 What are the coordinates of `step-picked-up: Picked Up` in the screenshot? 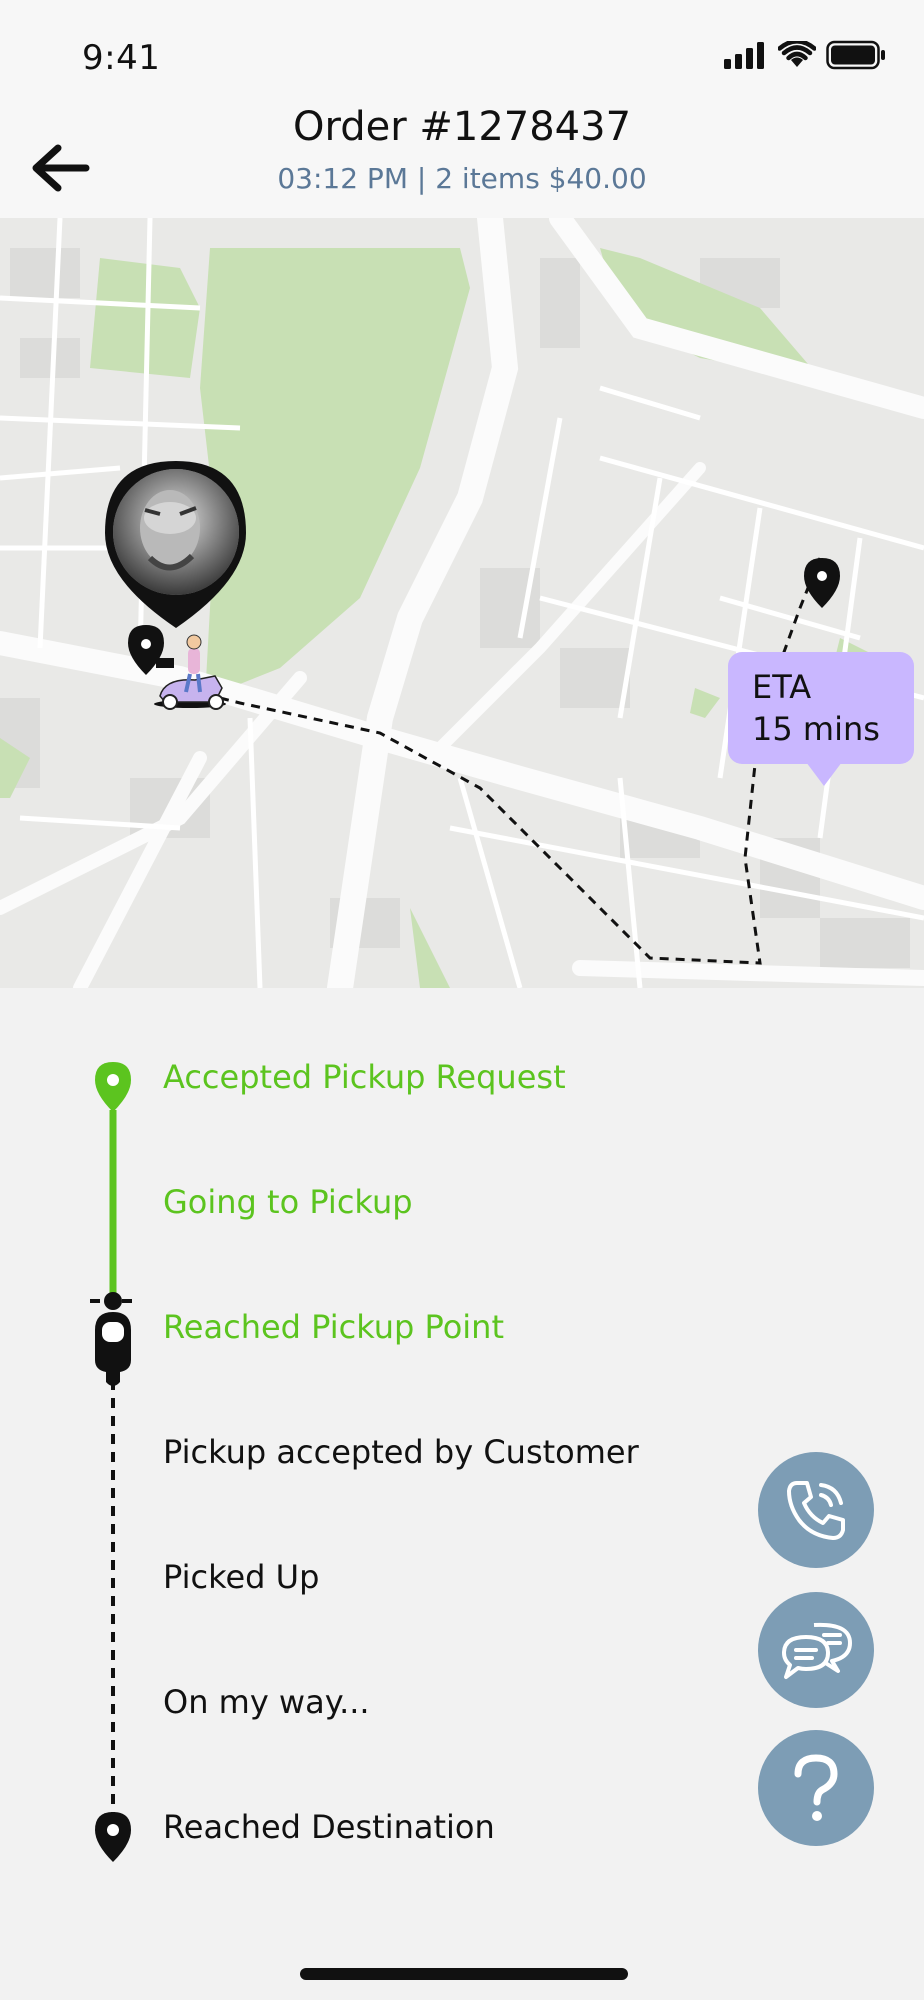 It's located at (241, 1577).